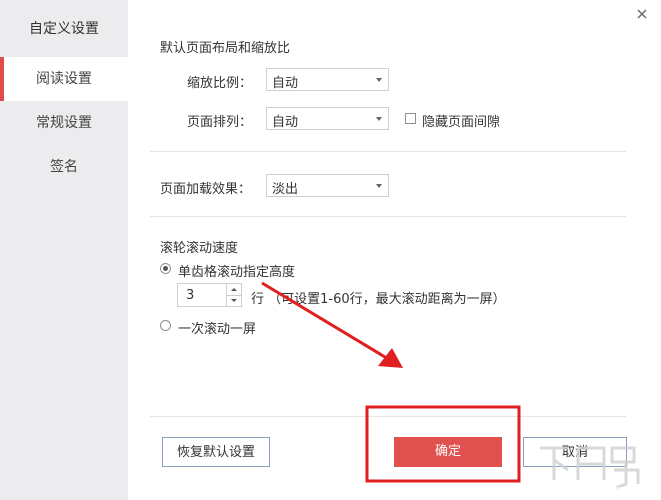  I want to click on scroll-heading: 滚轮滚动速度, so click(199, 248).